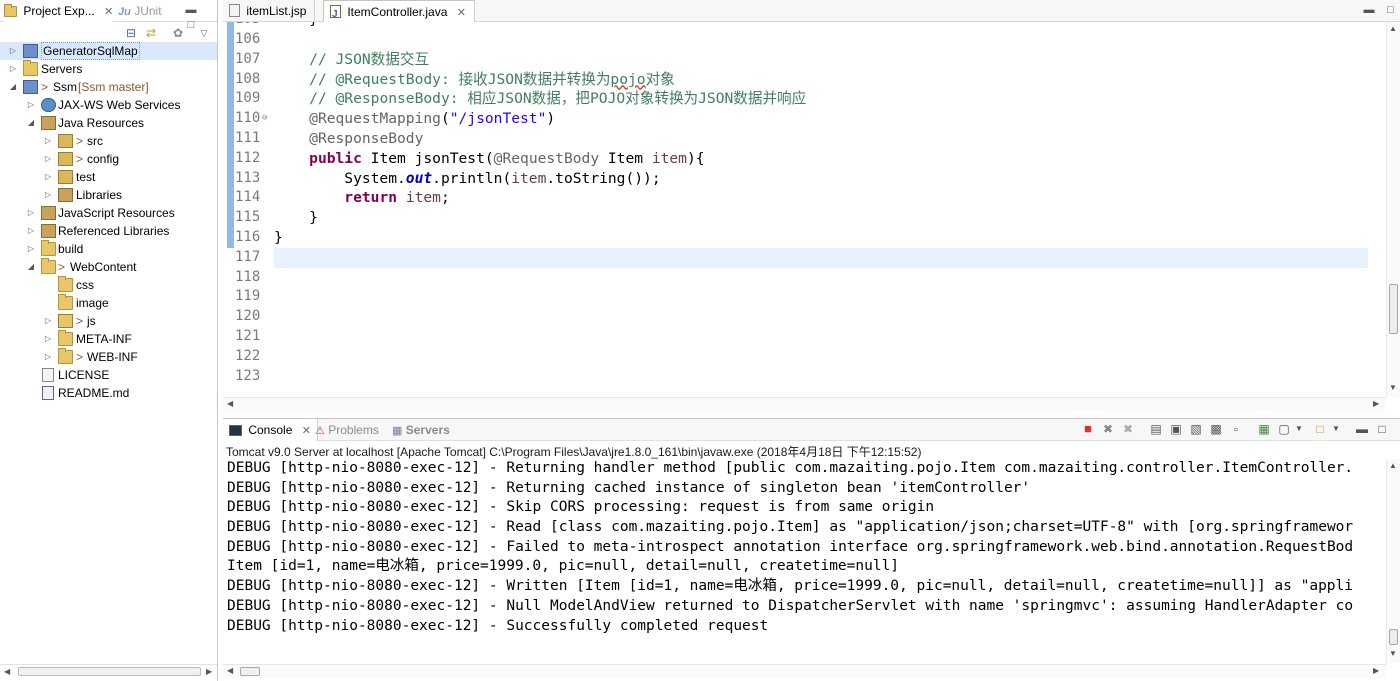 The image size is (1400, 681). Describe the element at coordinates (1088, 429) in the screenshot. I see `terminate-icon: ■` at that location.